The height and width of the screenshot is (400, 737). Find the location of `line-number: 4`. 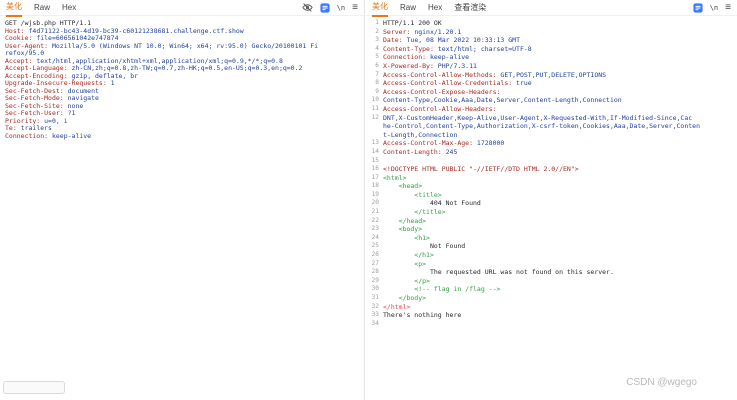

line-number: 4 is located at coordinates (377, 48).